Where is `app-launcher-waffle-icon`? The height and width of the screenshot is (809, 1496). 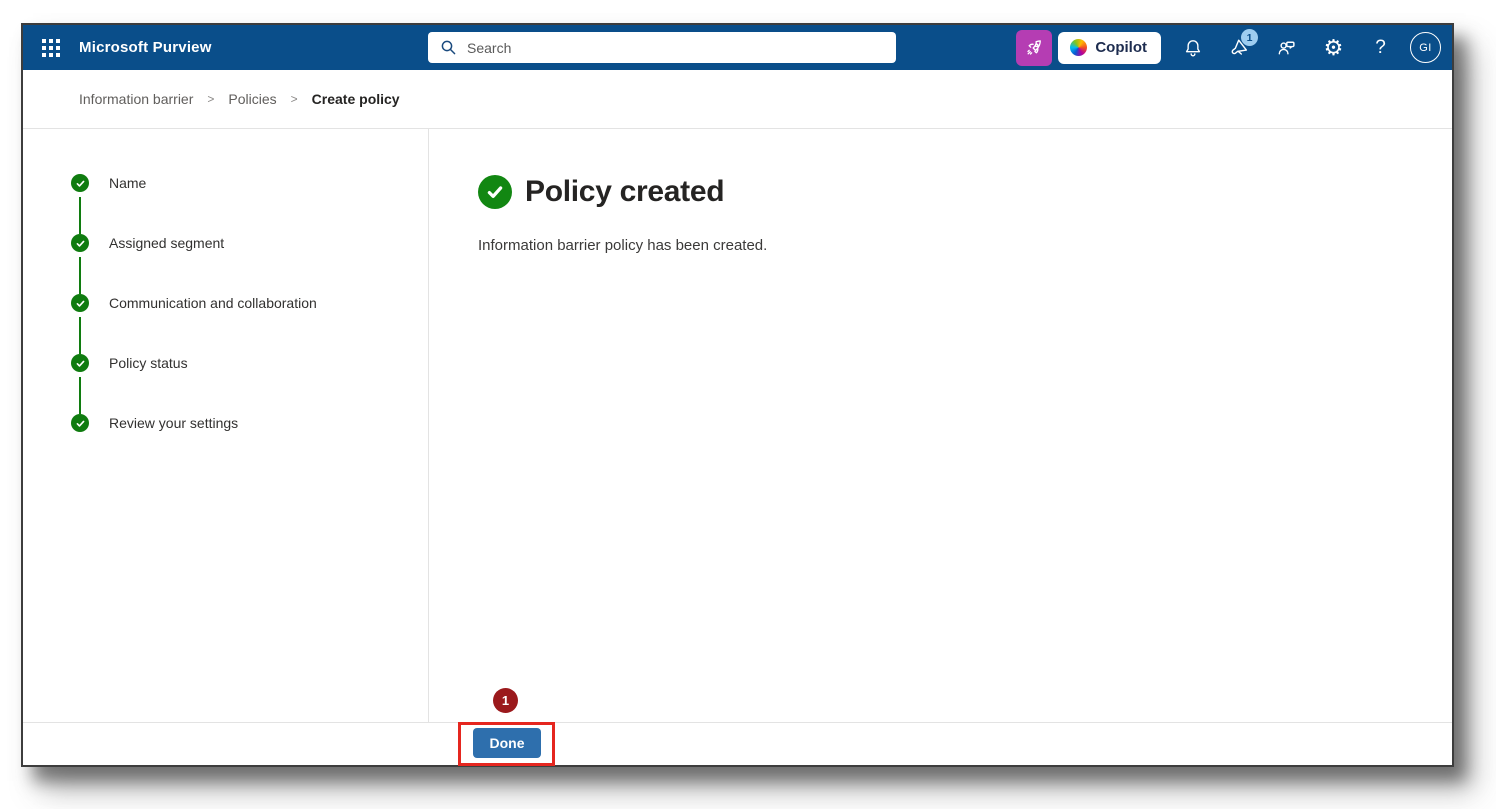 app-launcher-waffle-icon is located at coordinates (51, 48).